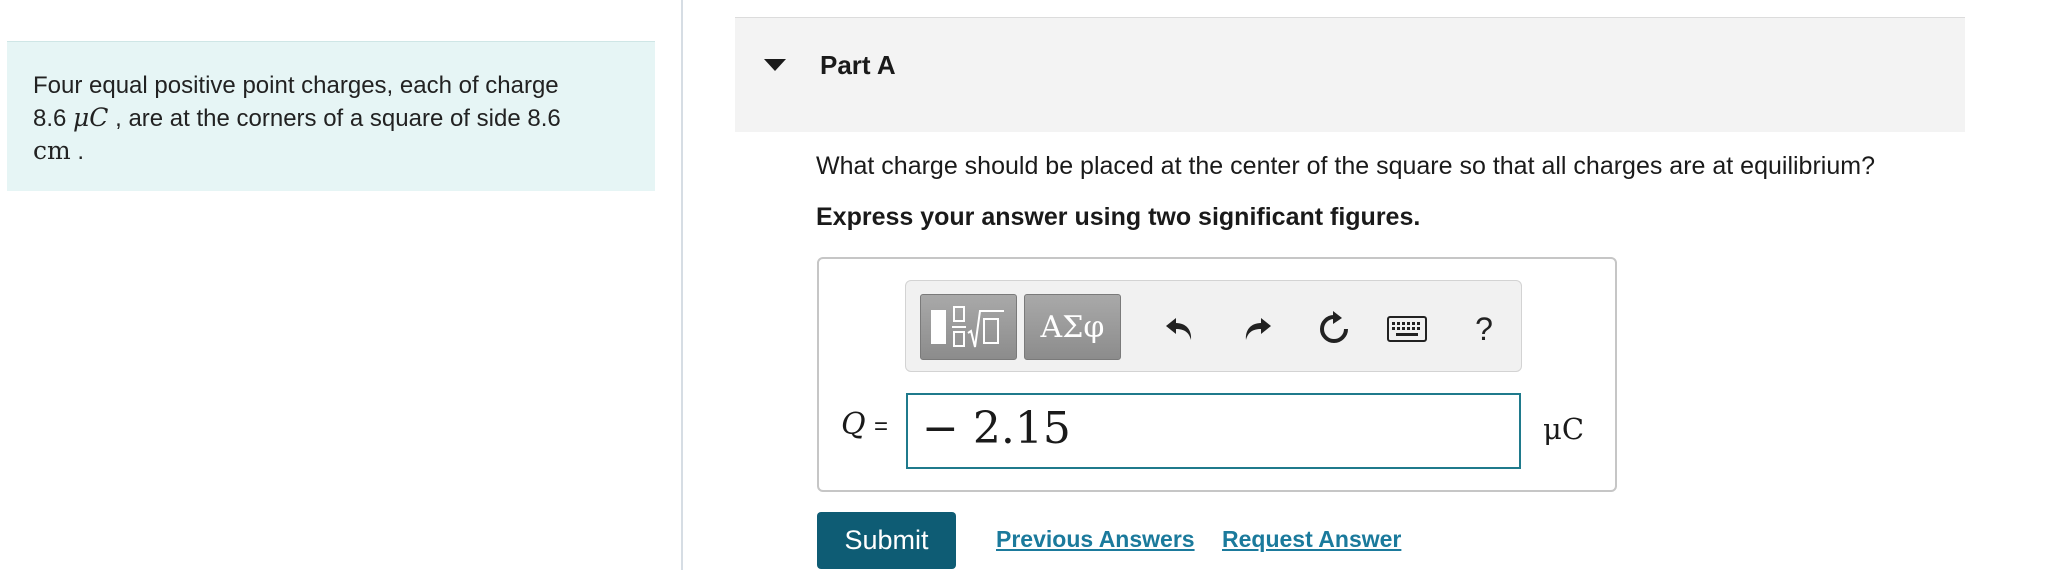  Describe the element at coordinates (1311, 539) in the screenshot. I see `request-answer-link: Request Answer` at that location.